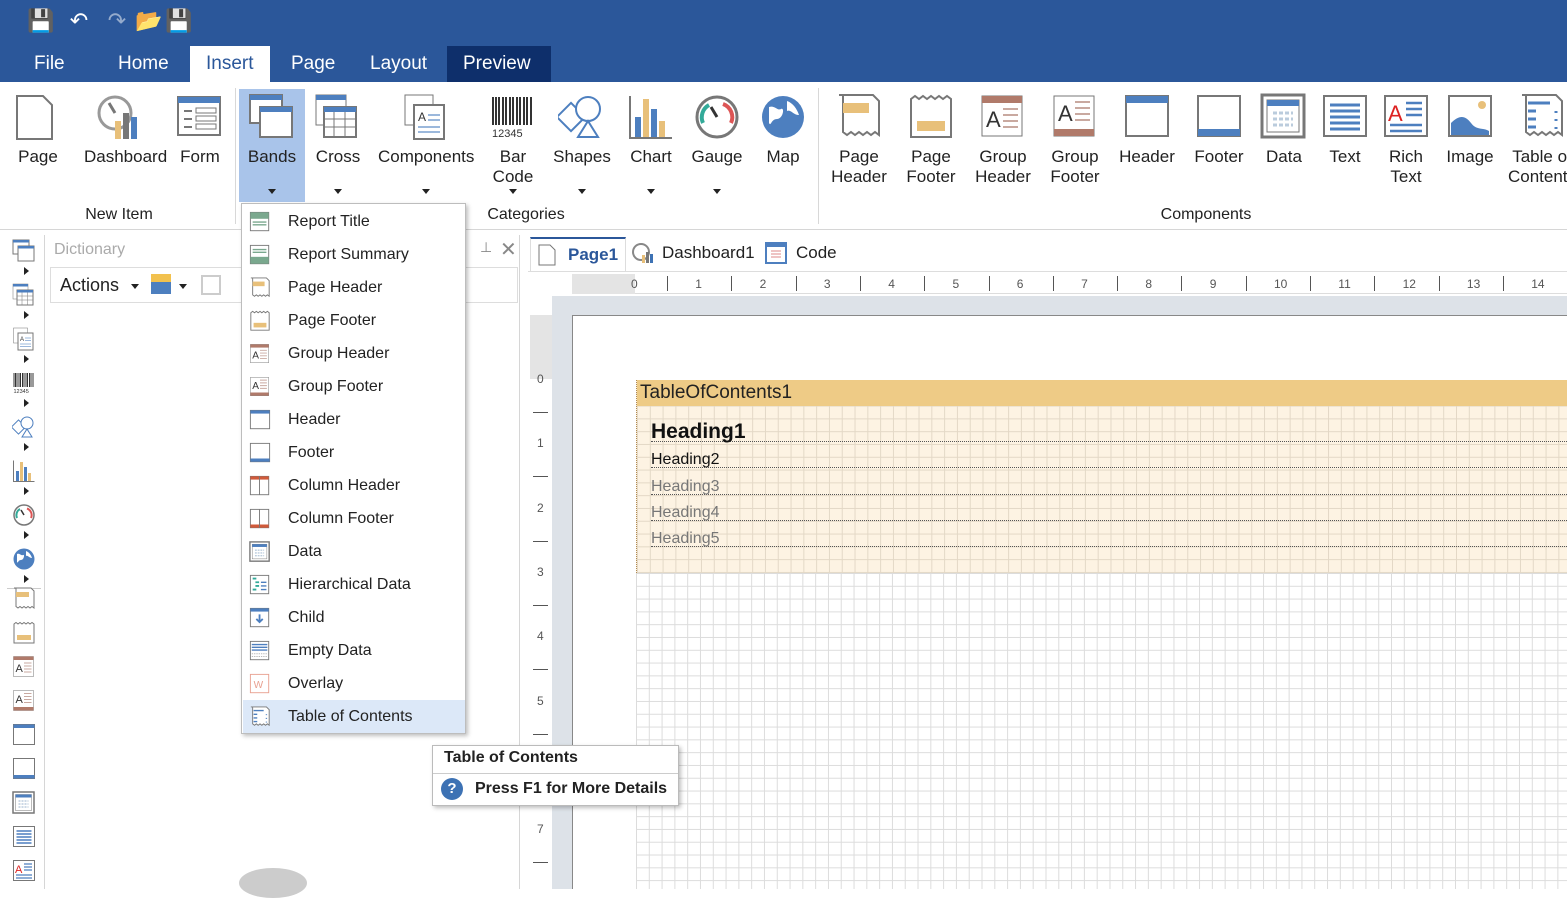 Image resolution: width=1567 pixels, height=898 pixels. Describe the element at coordinates (651, 145) in the screenshot. I see `chart-button: Chart` at that location.